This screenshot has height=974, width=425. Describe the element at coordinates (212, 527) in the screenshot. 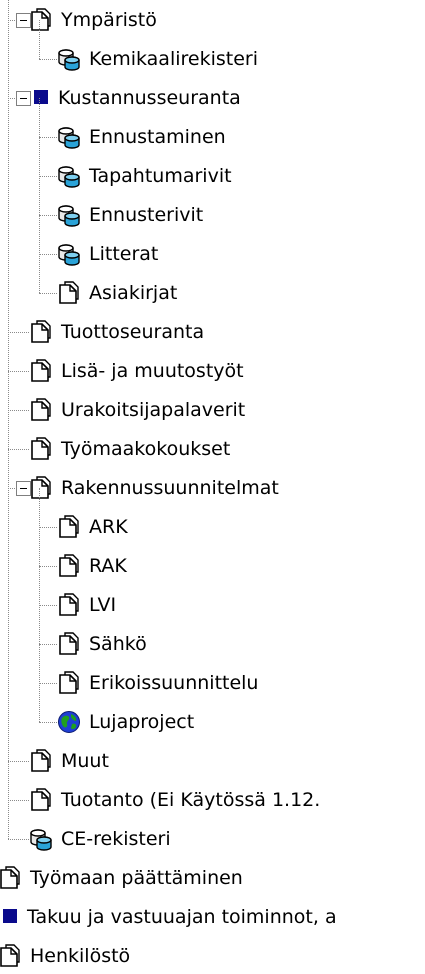

I see `tree-item: ARK` at that location.